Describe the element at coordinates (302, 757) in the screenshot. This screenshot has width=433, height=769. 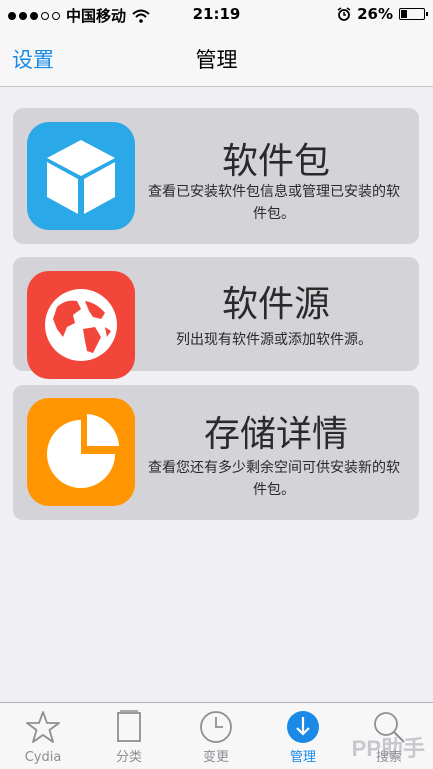
I see `tab-label: 管理` at that location.